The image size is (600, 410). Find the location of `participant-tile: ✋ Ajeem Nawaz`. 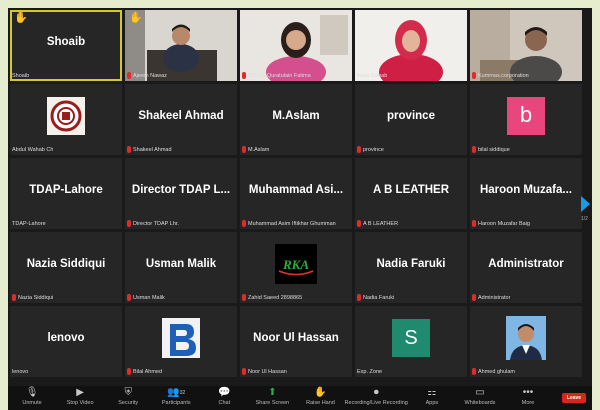

participant-tile: ✋ Ajeem Nawaz is located at coordinates (181, 45).